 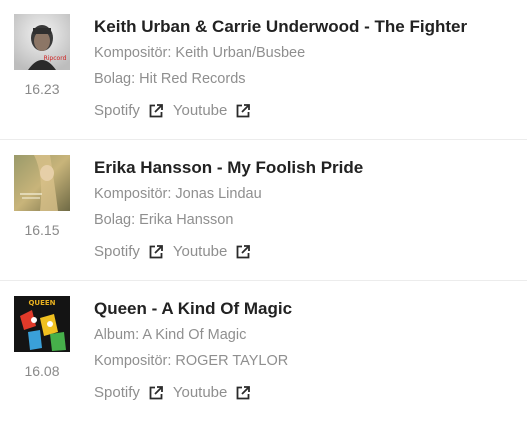 I want to click on cover-text: Ripcord, so click(x=55, y=58).